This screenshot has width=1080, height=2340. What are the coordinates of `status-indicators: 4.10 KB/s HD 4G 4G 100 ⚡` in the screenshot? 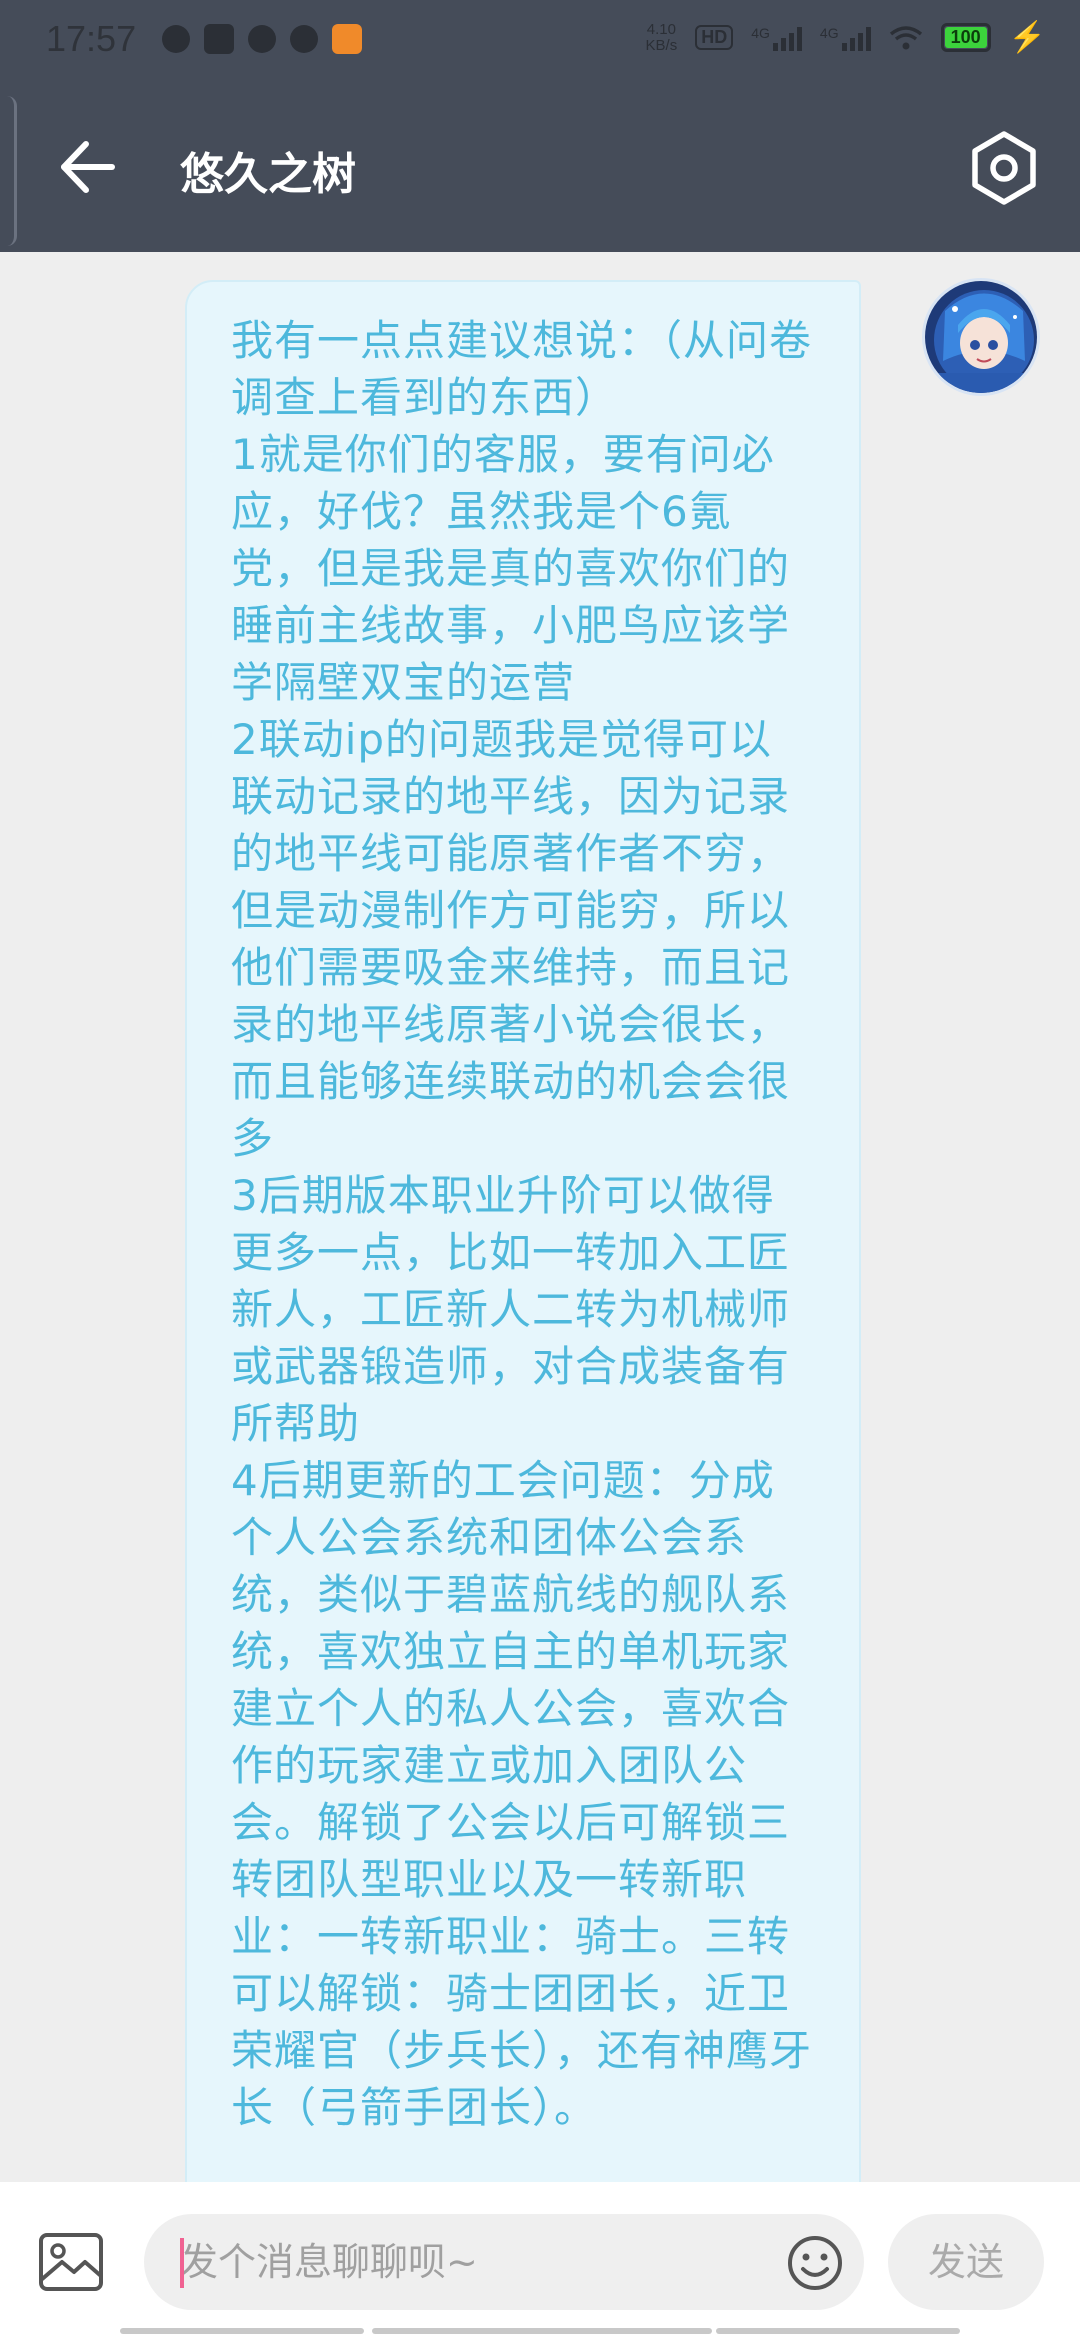 It's located at (846, 37).